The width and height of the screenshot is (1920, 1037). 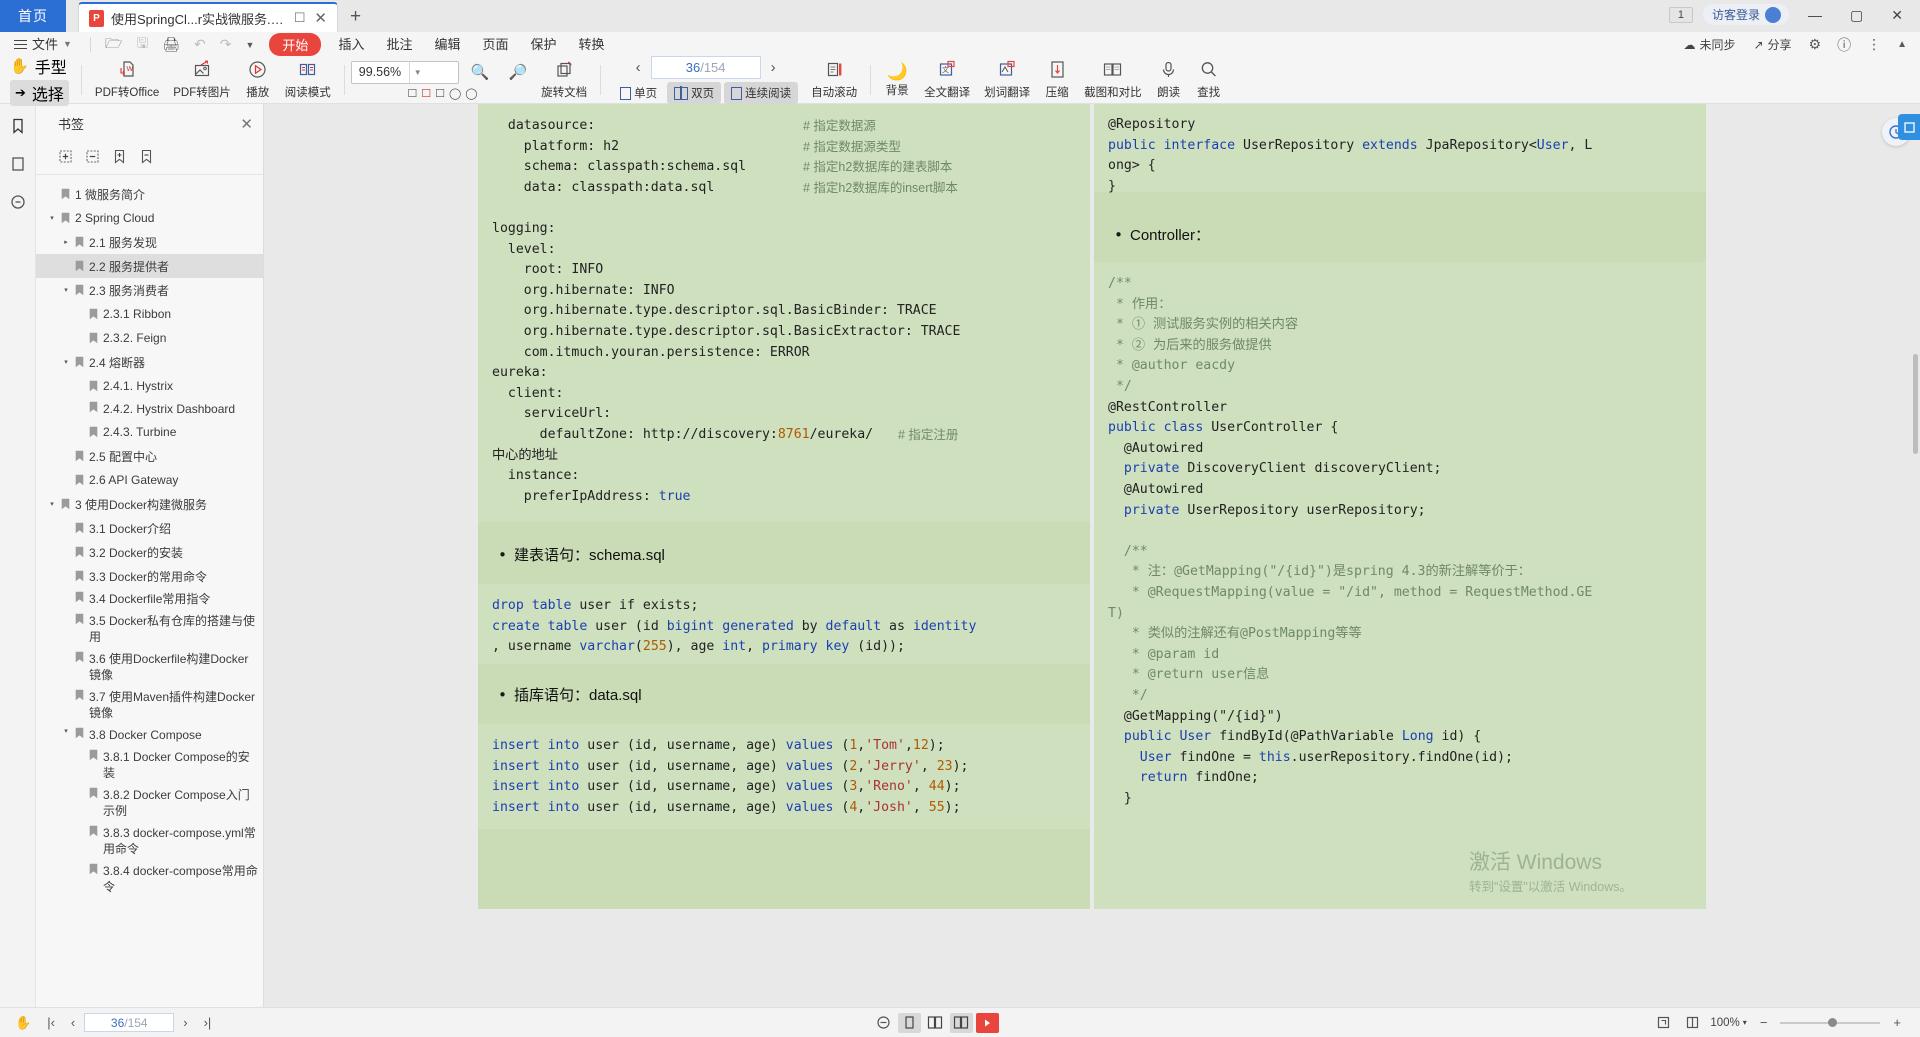 What do you see at coordinates (23, 1023) in the screenshot?
I see `status-hand-icon: ✋` at bounding box center [23, 1023].